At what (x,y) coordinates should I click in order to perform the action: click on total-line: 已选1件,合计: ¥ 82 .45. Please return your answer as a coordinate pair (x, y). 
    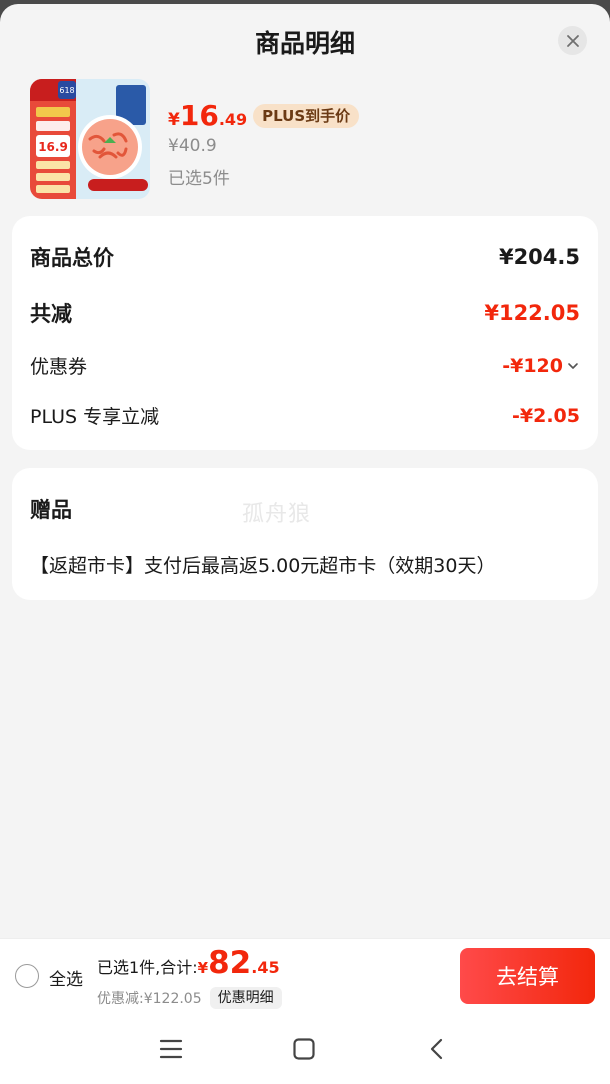
    Looking at the image, I should click on (188, 963).